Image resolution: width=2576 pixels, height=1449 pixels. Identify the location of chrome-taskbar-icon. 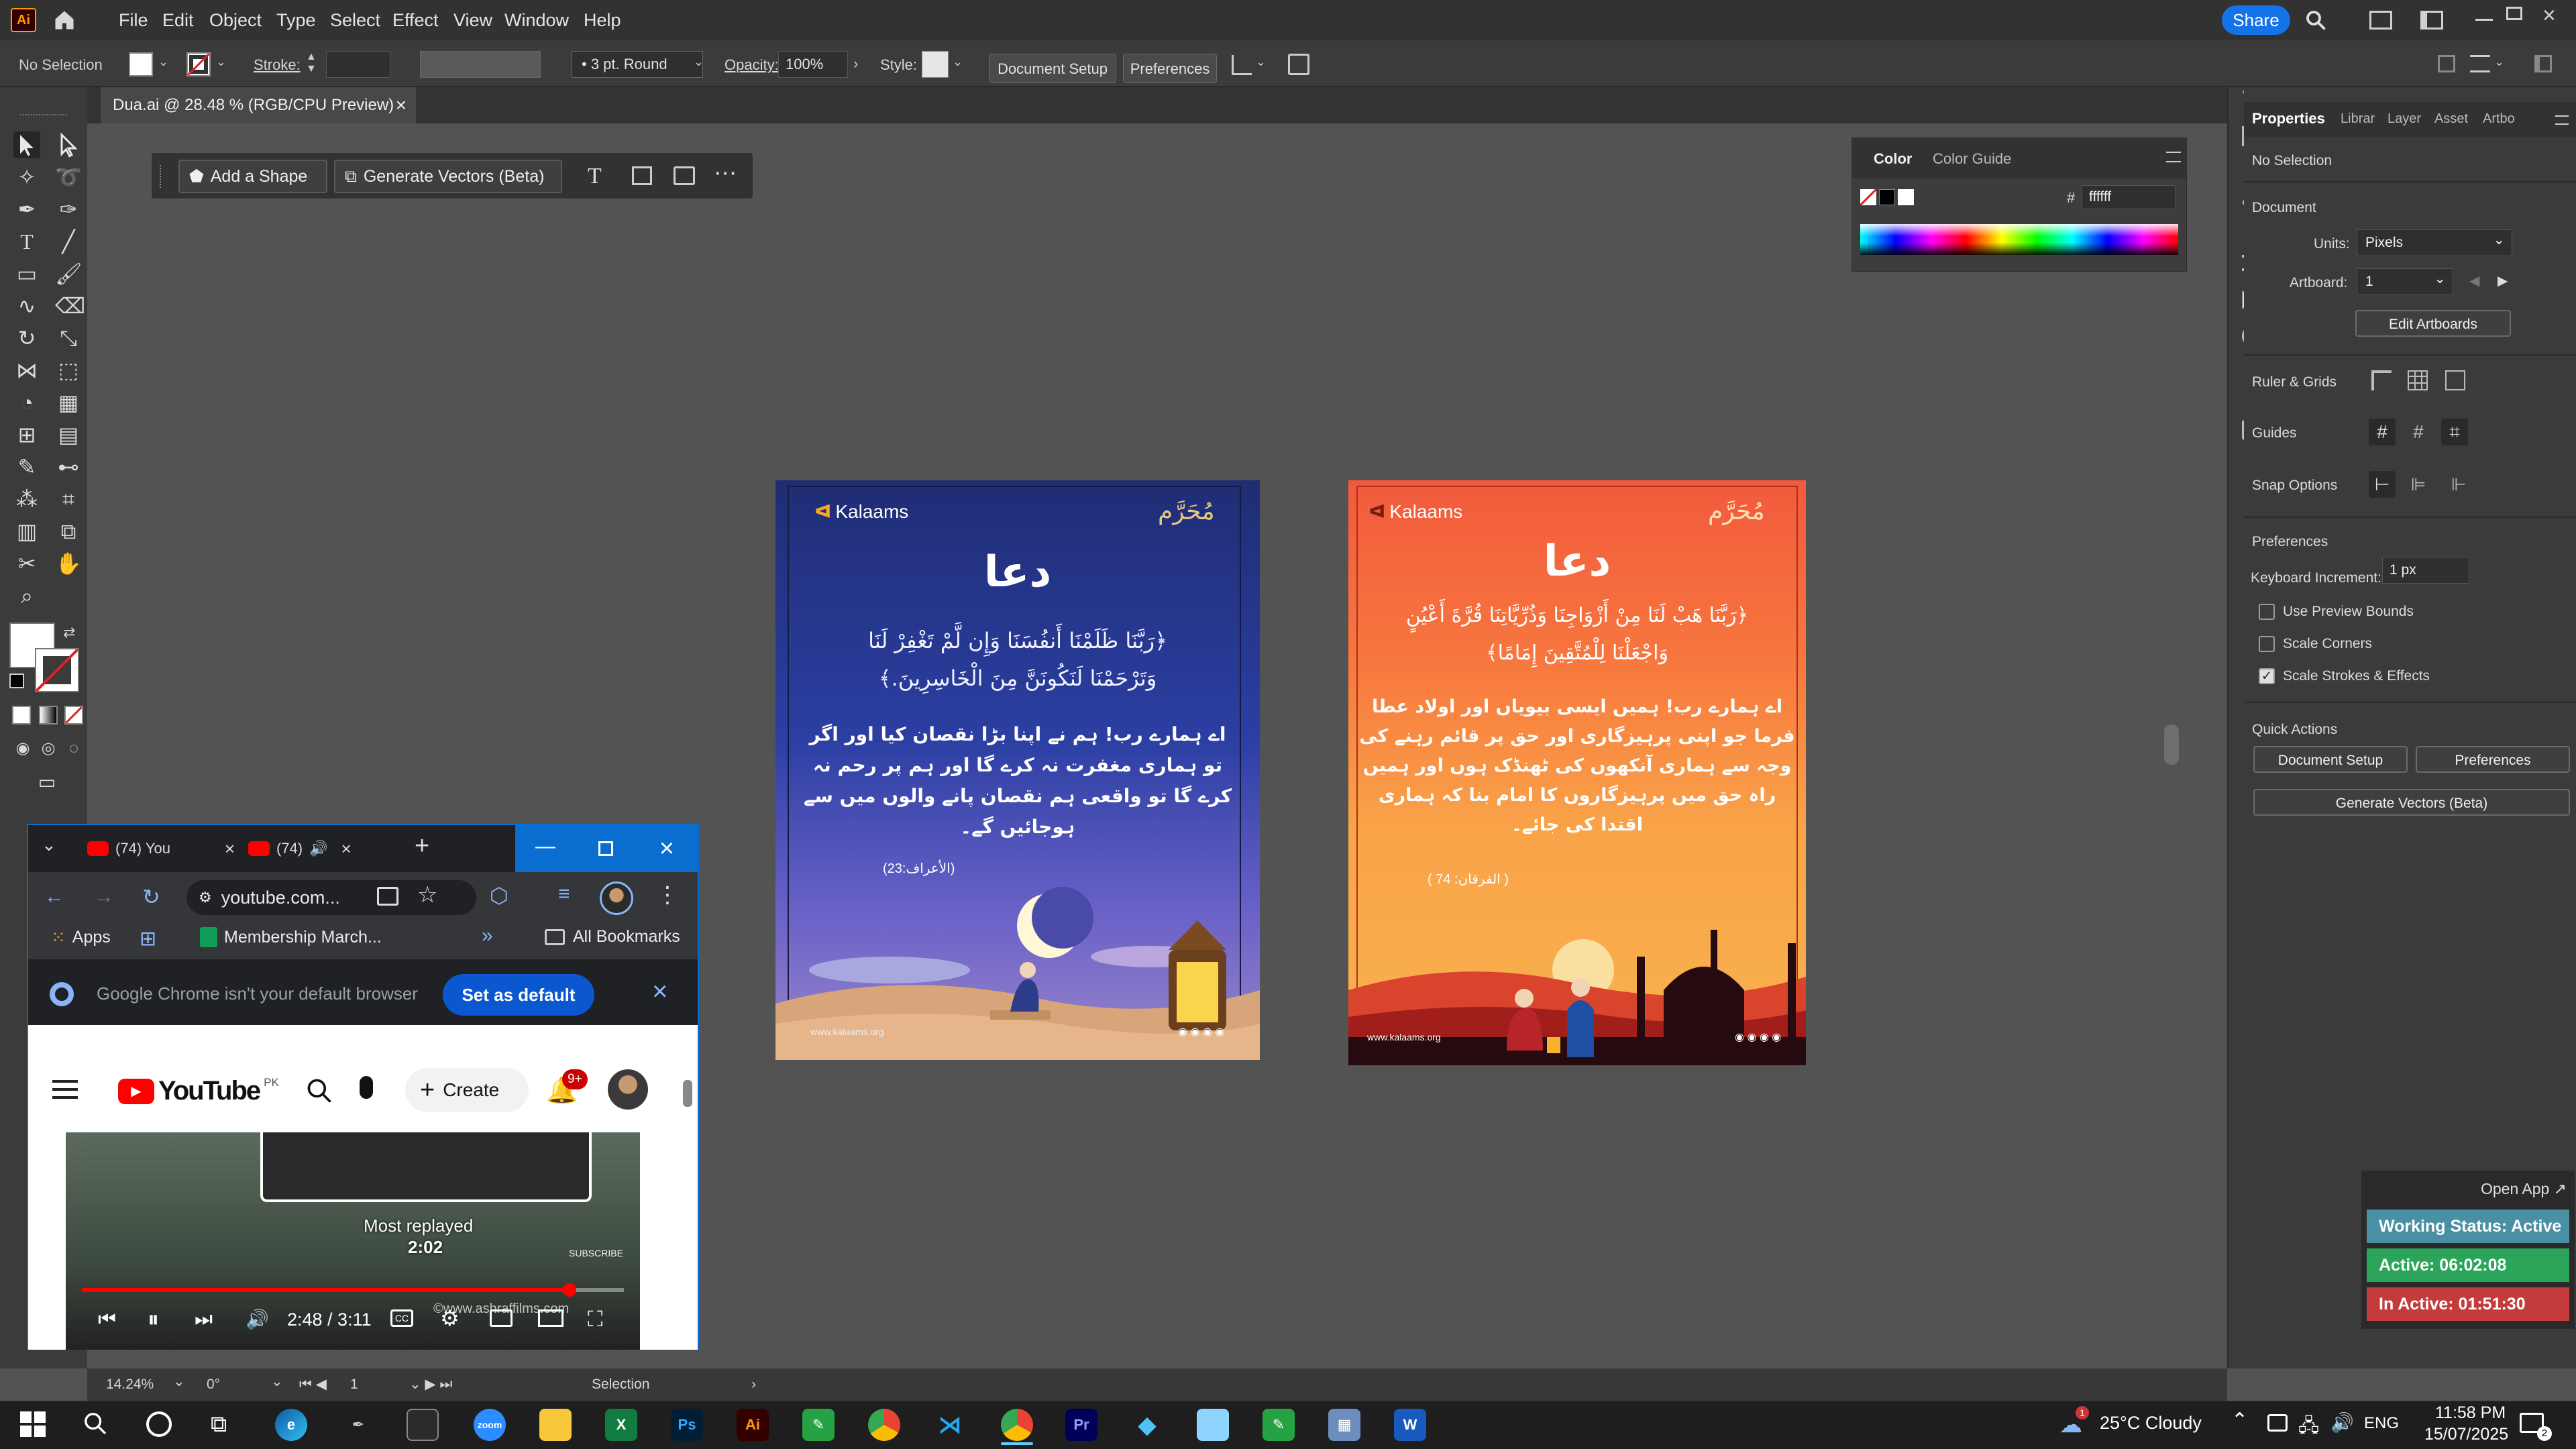
(884, 1425).